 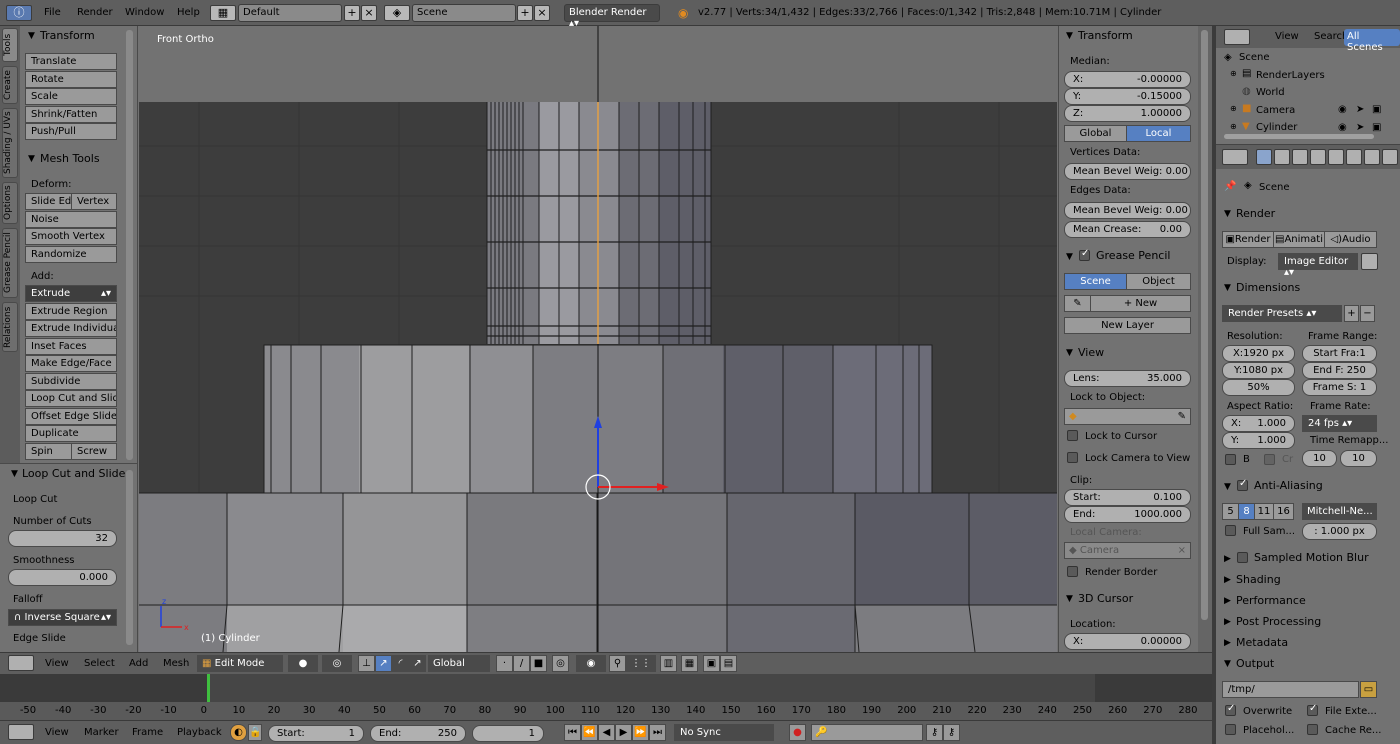 What do you see at coordinates (369, 13) in the screenshot?
I see `remove-screen-icon: ×` at bounding box center [369, 13].